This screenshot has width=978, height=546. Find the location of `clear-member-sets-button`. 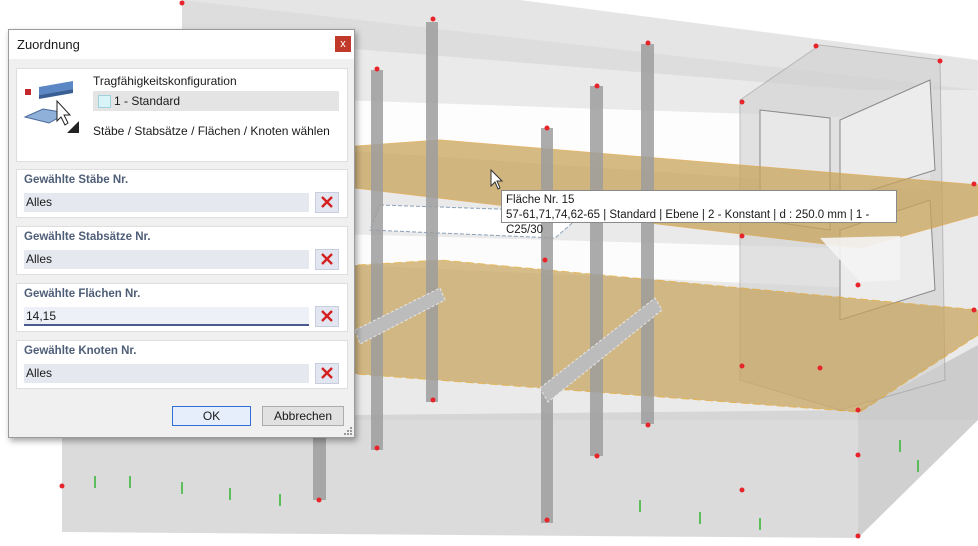

clear-member-sets-button is located at coordinates (327, 259).